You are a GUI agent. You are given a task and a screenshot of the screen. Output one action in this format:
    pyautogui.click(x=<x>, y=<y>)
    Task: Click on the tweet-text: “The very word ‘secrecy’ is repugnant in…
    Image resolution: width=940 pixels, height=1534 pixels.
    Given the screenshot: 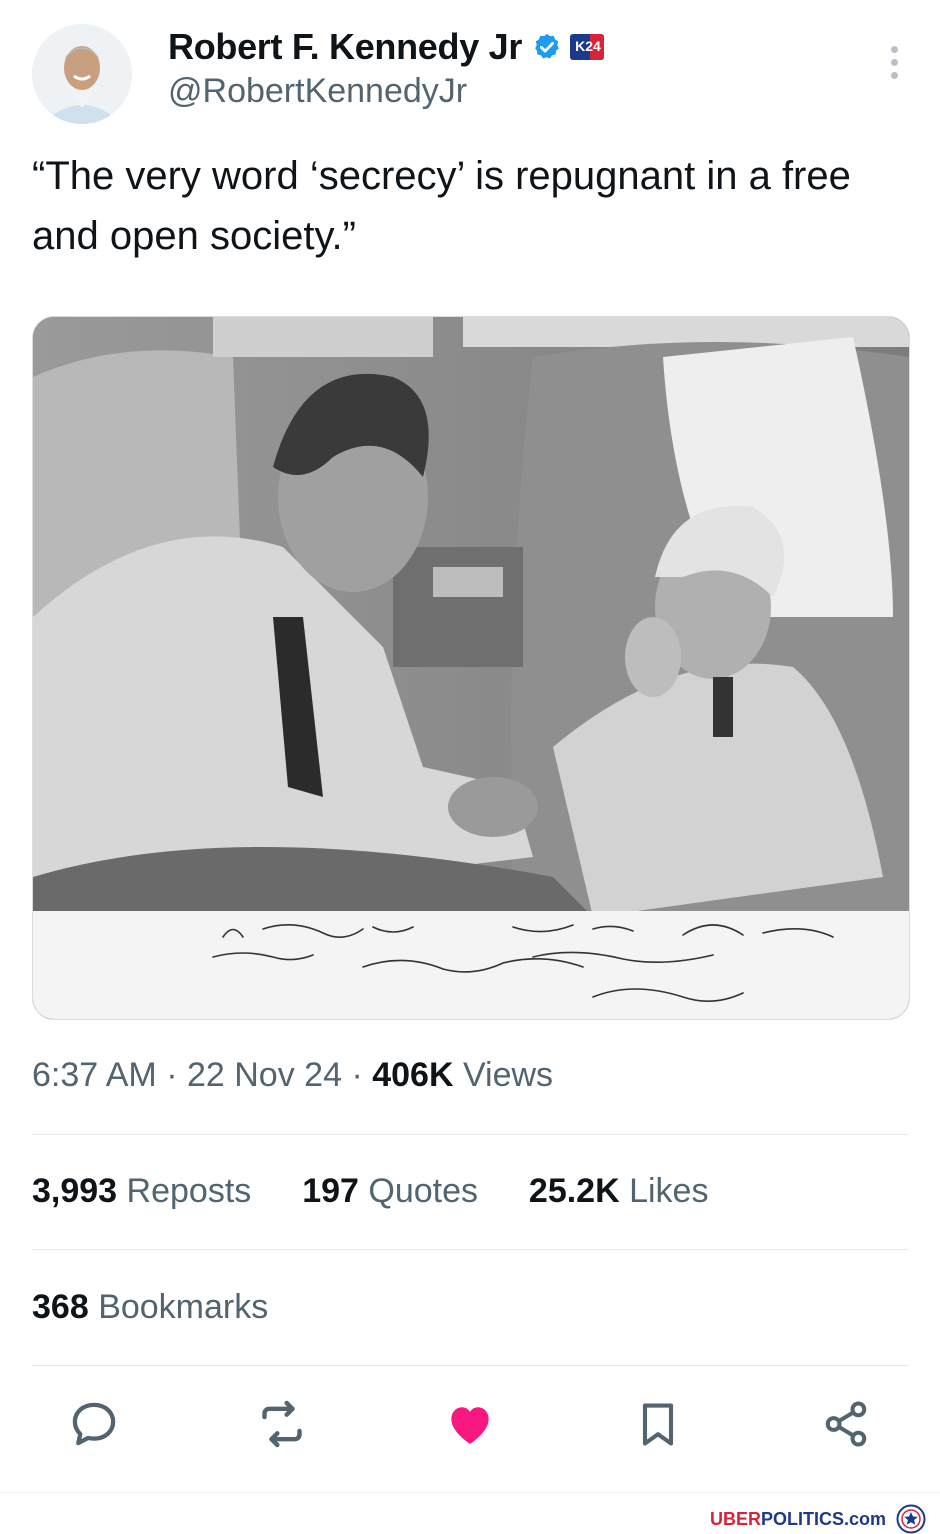 What is the action you would take?
    pyautogui.click(x=441, y=206)
    